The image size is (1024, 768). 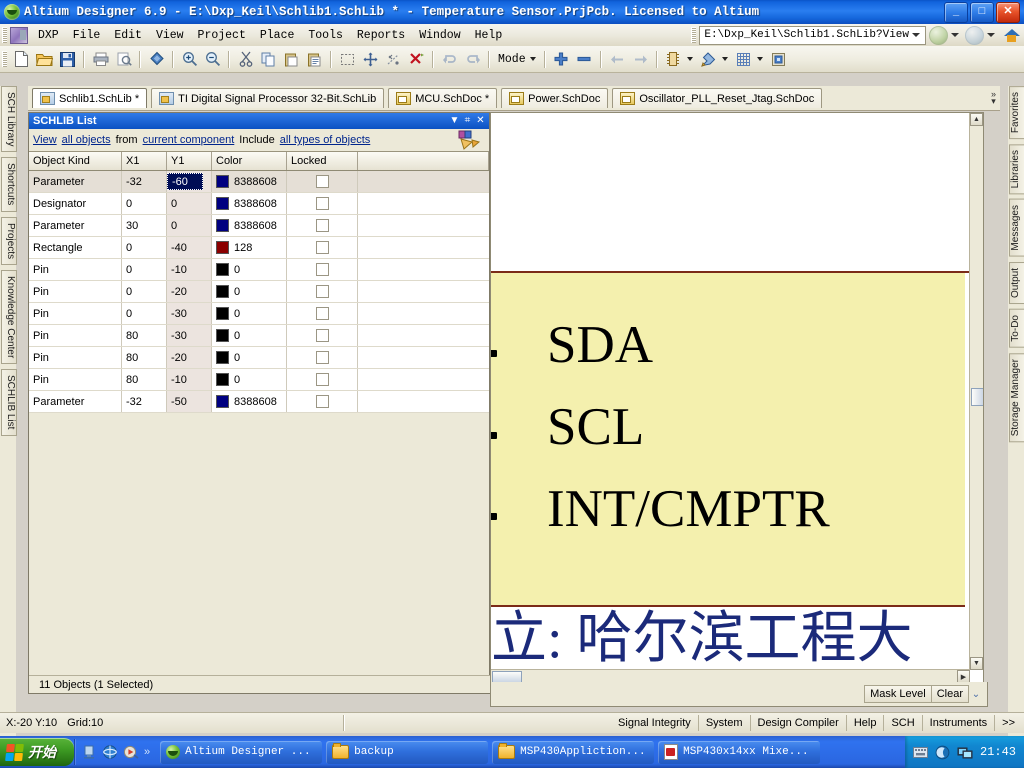 I want to click on table-row: Parameter -32 -50 8388608, so click(x=259, y=402).